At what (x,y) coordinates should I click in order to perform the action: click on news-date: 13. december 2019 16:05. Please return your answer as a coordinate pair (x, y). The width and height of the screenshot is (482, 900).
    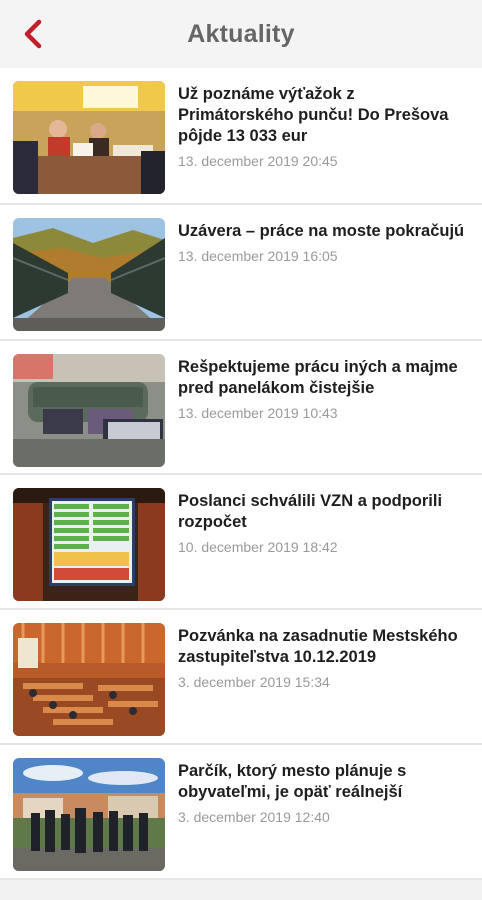
    Looking at the image, I should click on (258, 256).